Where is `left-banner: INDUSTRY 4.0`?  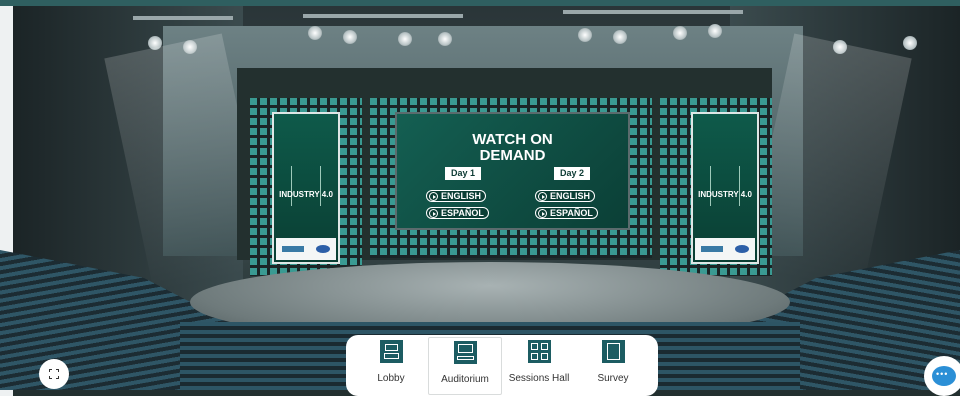
left-banner: INDUSTRY 4.0 is located at coordinates (306, 188).